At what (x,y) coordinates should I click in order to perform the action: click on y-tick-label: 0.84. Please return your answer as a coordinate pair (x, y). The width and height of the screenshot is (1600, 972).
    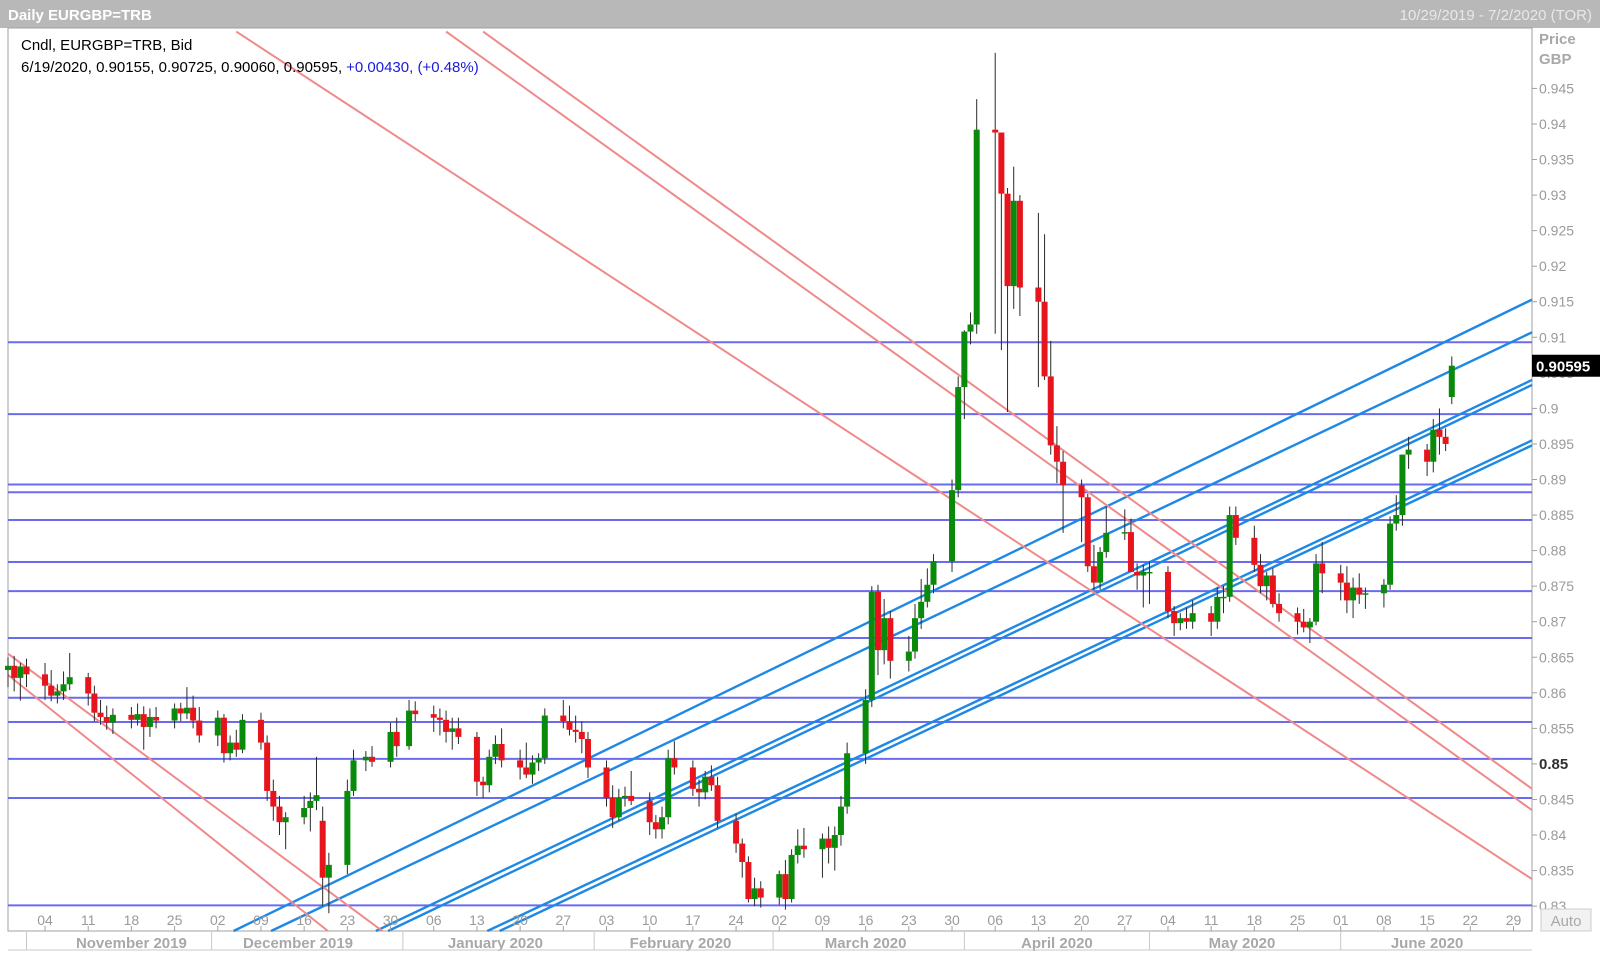
    Looking at the image, I should click on (1552, 835).